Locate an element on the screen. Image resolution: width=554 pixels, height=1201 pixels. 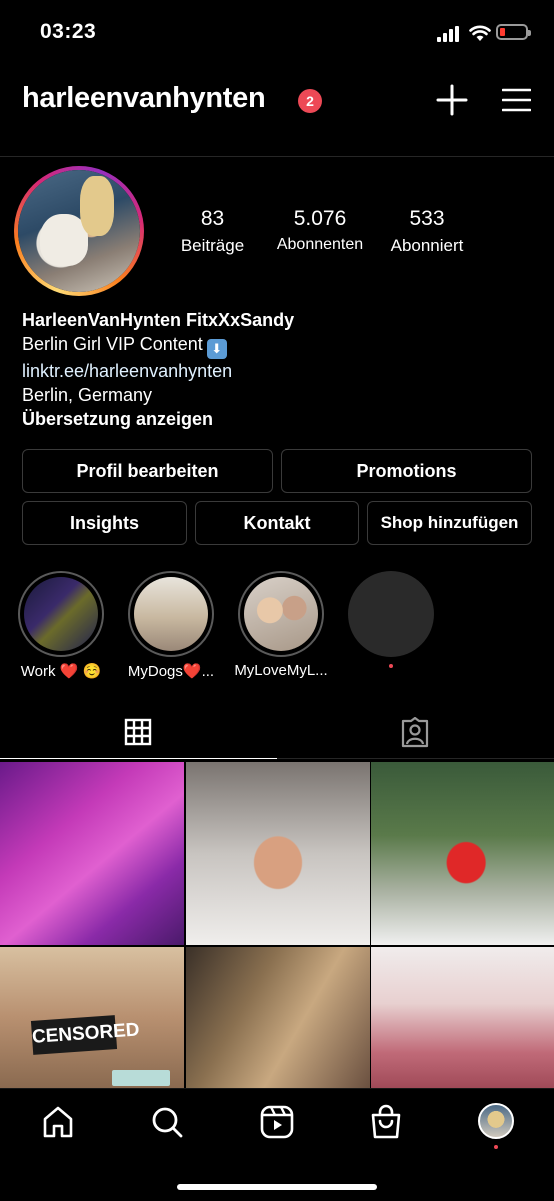
stat-following-value: 533 is located at coordinates (427, 218).